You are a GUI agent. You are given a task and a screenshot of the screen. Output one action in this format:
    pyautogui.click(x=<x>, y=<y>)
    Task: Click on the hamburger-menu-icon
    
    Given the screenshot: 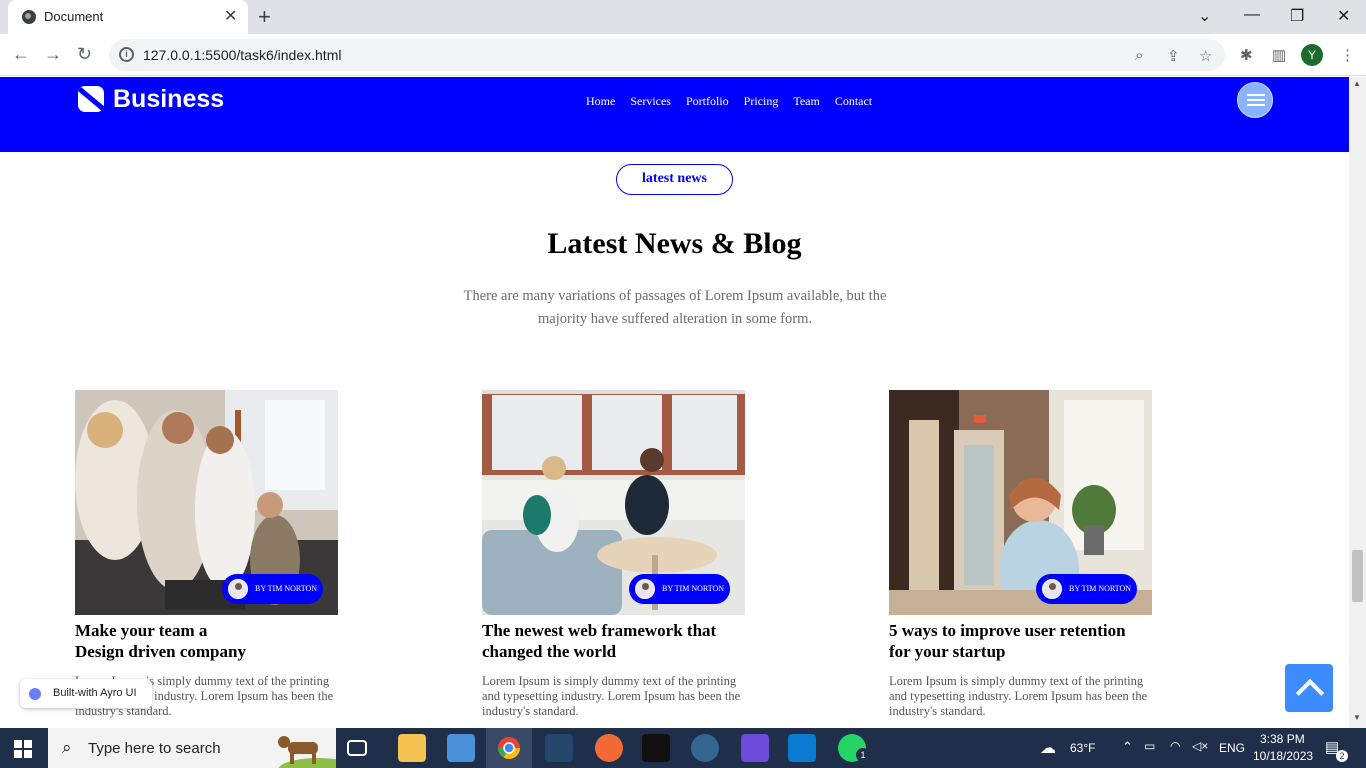 What is the action you would take?
    pyautogui.click(x=1255, y=100)
    